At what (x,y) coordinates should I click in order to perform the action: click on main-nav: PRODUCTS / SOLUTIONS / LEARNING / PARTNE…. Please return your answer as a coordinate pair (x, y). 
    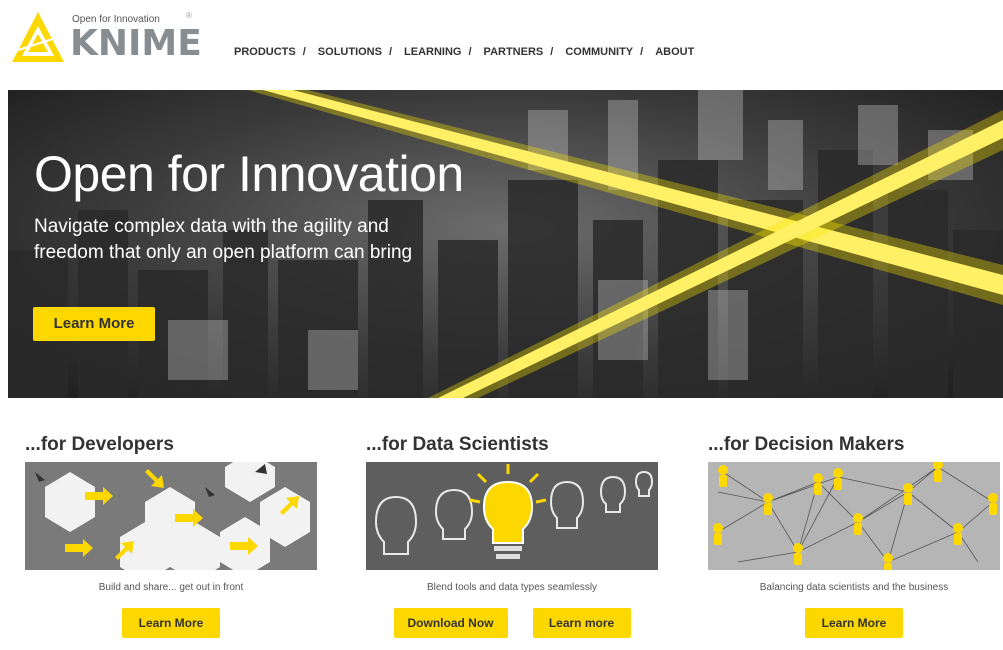
    Looking at the image, I should click on (464, 52).